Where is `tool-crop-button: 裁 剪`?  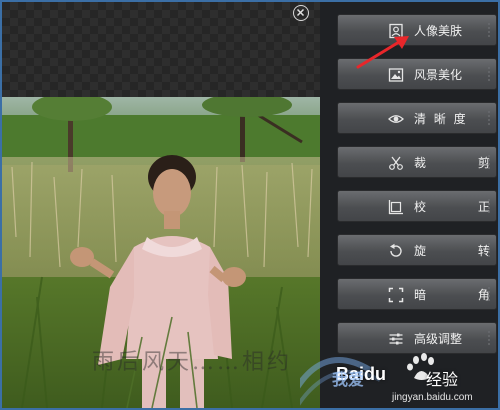
tool-crop-button: 裁 剪 is located at coordinates (417, 162).